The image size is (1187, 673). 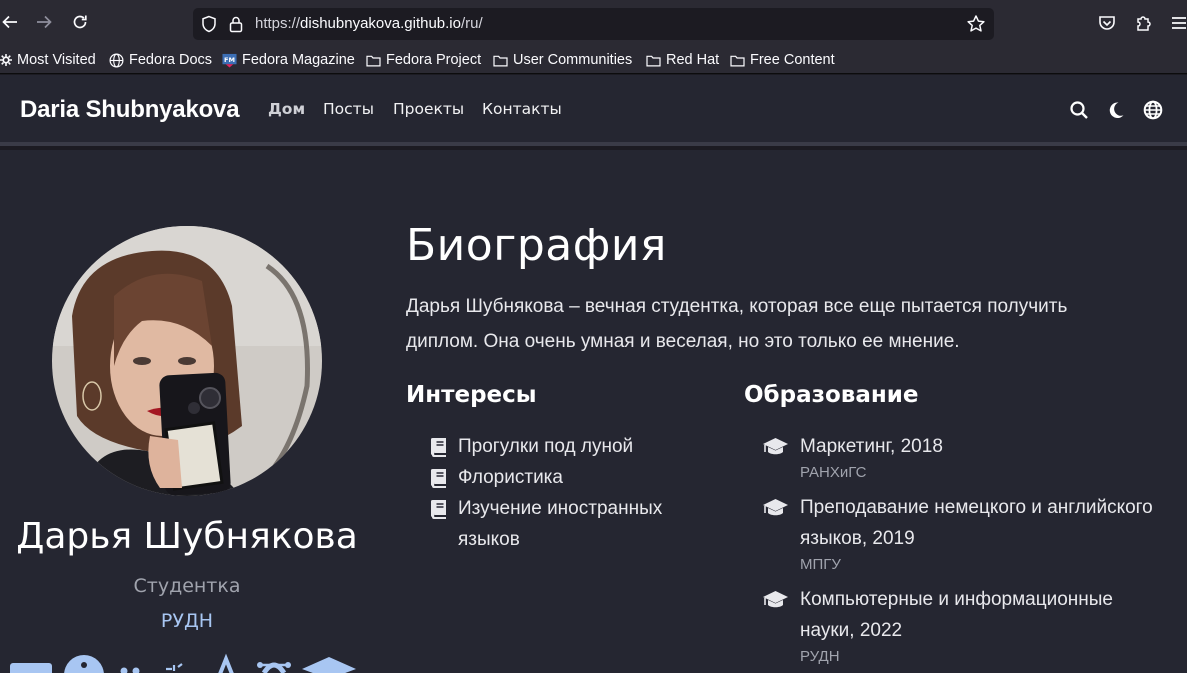 I want to click on interest-label: Прогулки под луной, so click(x=546, y=446).